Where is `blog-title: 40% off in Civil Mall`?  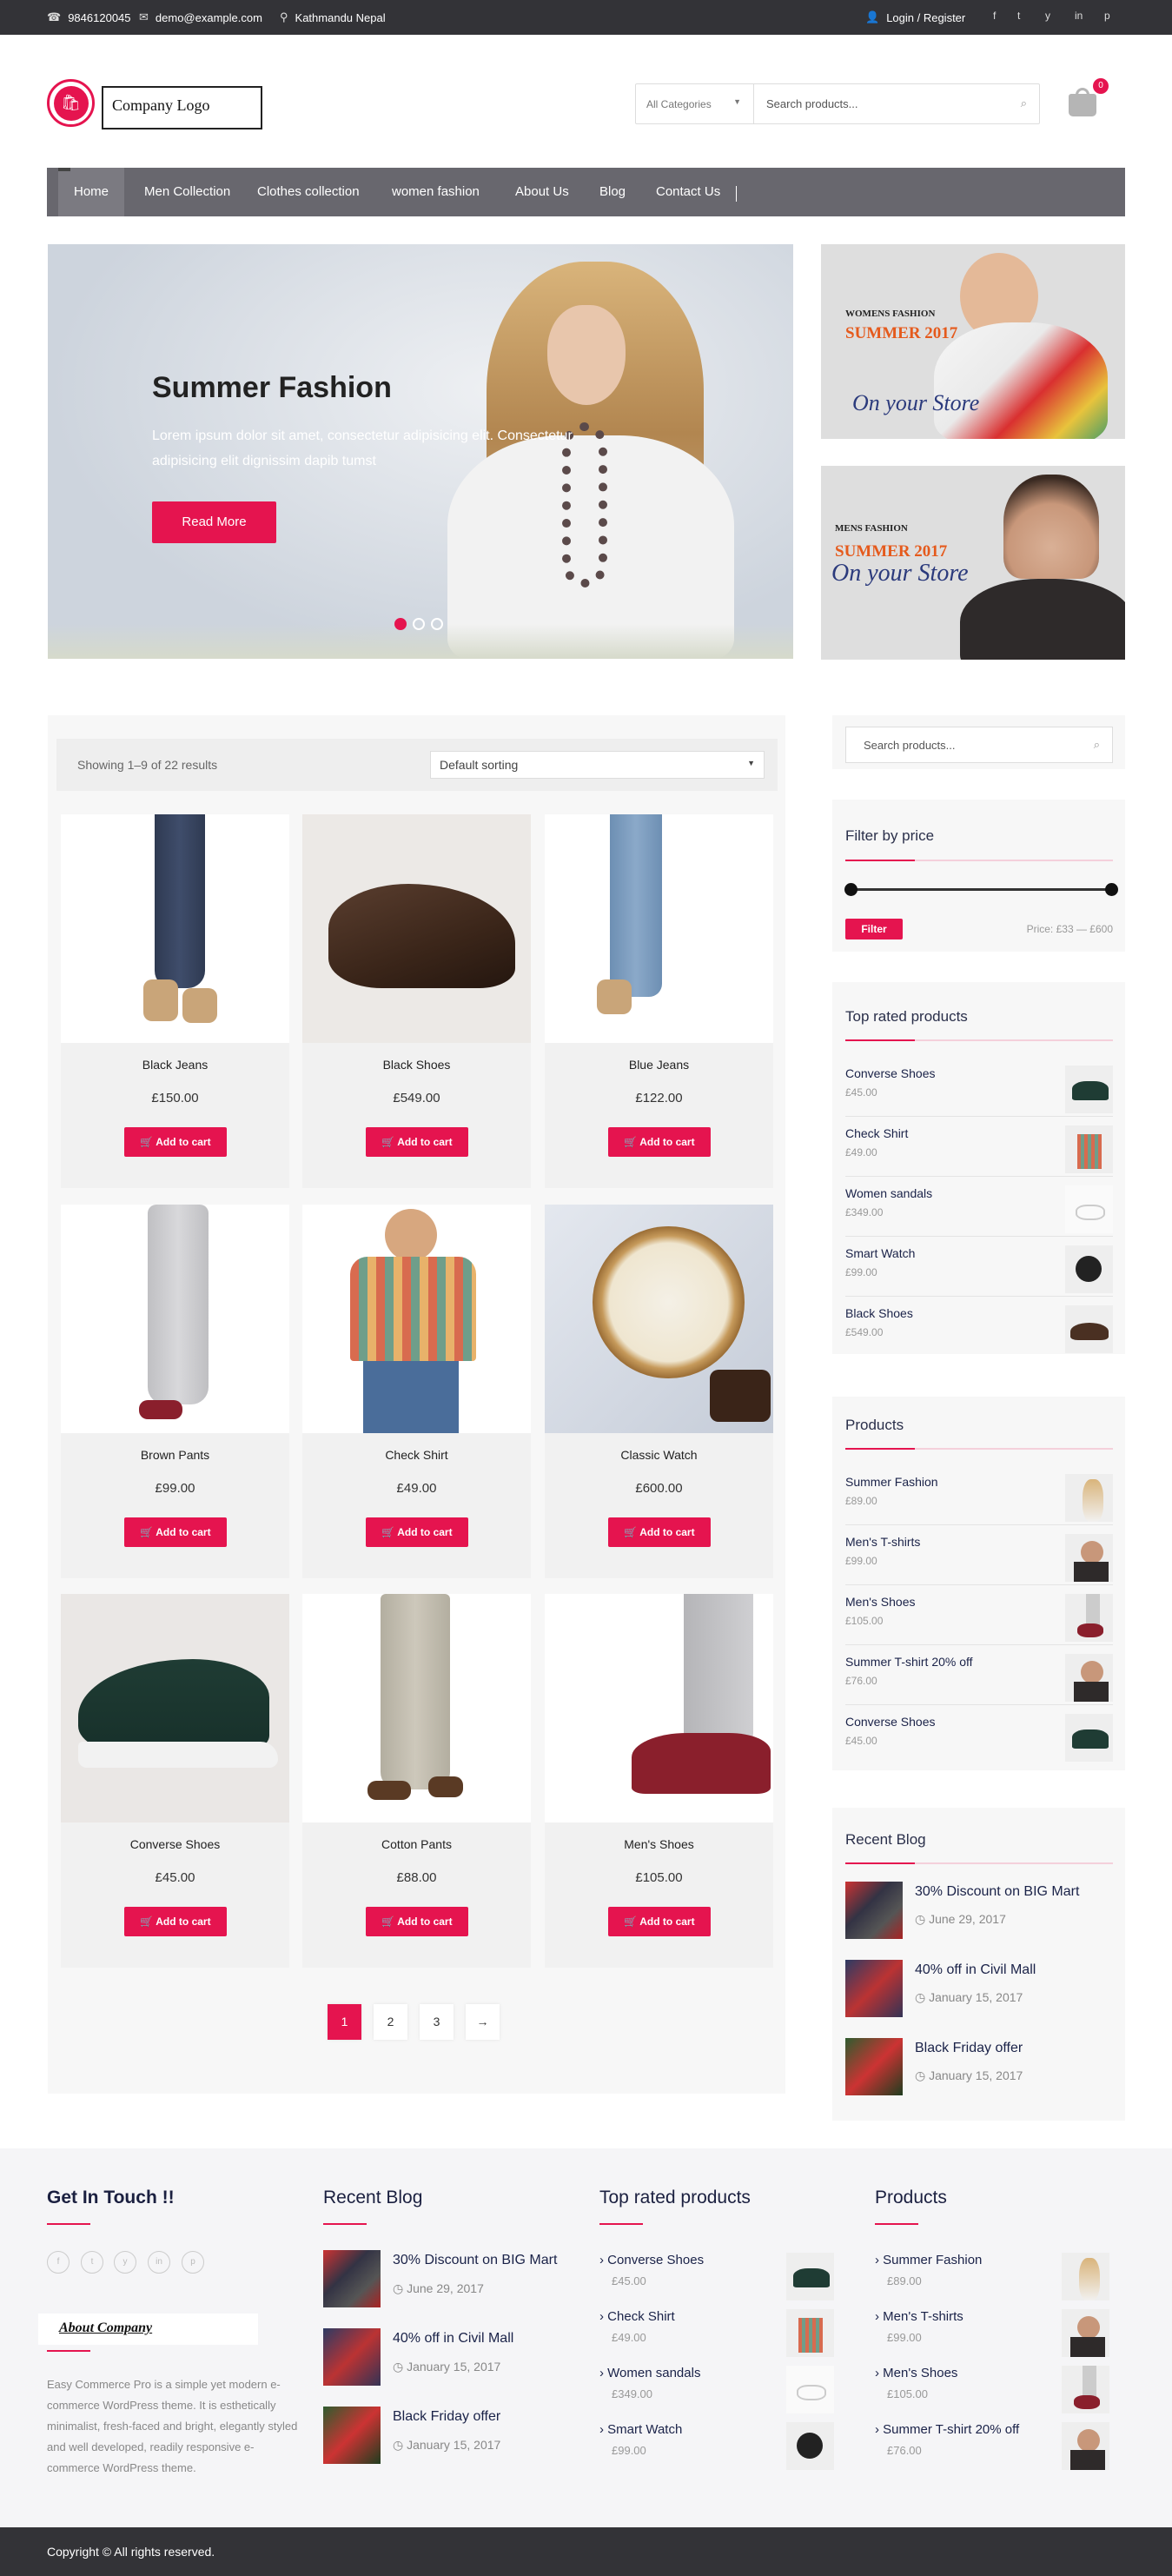 blog-title: 40% off in Civil Mall is located at coordinates (453, 2339).